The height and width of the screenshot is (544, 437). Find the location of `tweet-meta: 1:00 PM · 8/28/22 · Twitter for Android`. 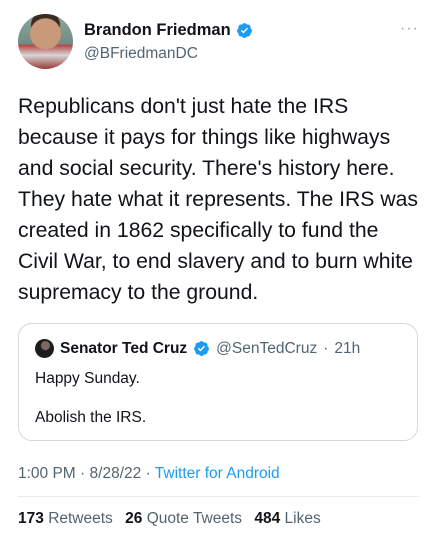

tweet-meta: 1:00 PM · 8/28/22 · Twitter for Android is located at coordinates (149, 474).